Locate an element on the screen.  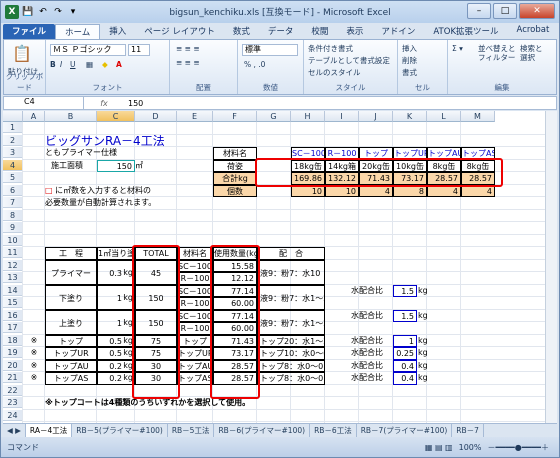
column-header: G is located at coordinates (274, 116).